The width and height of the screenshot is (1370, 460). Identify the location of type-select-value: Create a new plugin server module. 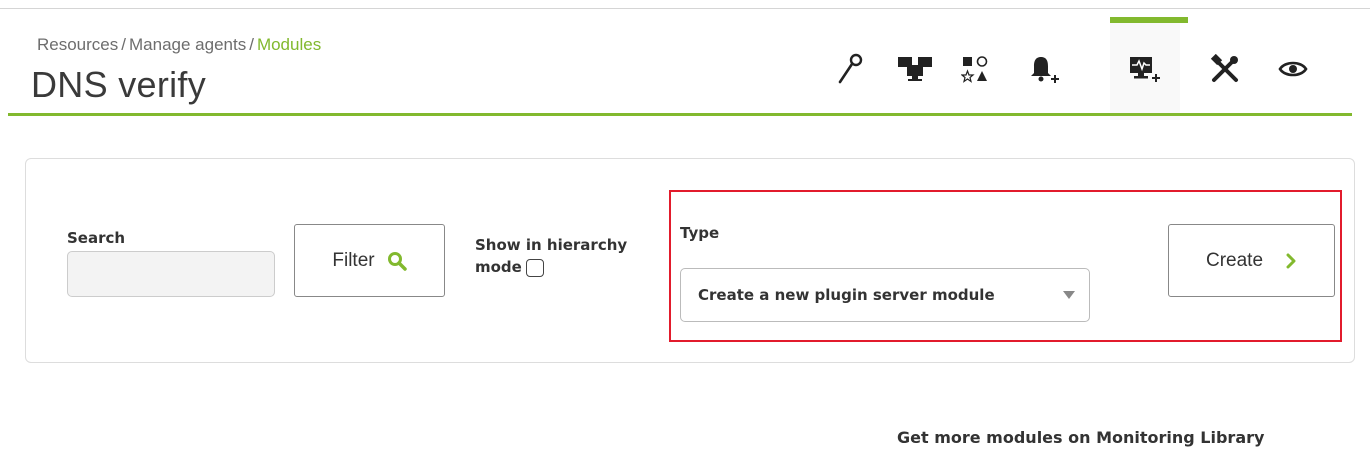
(846, 295).